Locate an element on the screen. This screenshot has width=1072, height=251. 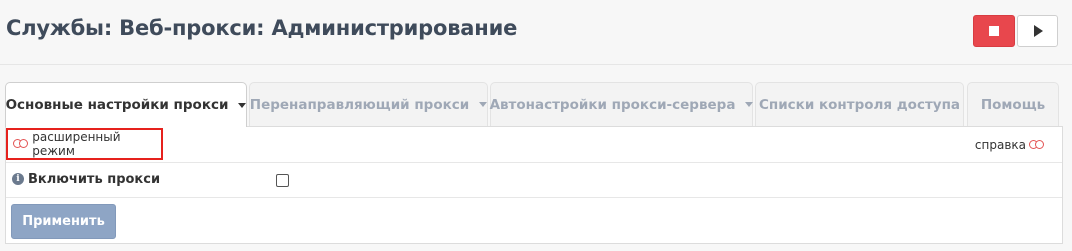
tab-proxy-auto-config: Автонастройки прокси-сервера is located at coordinates (621, 104).